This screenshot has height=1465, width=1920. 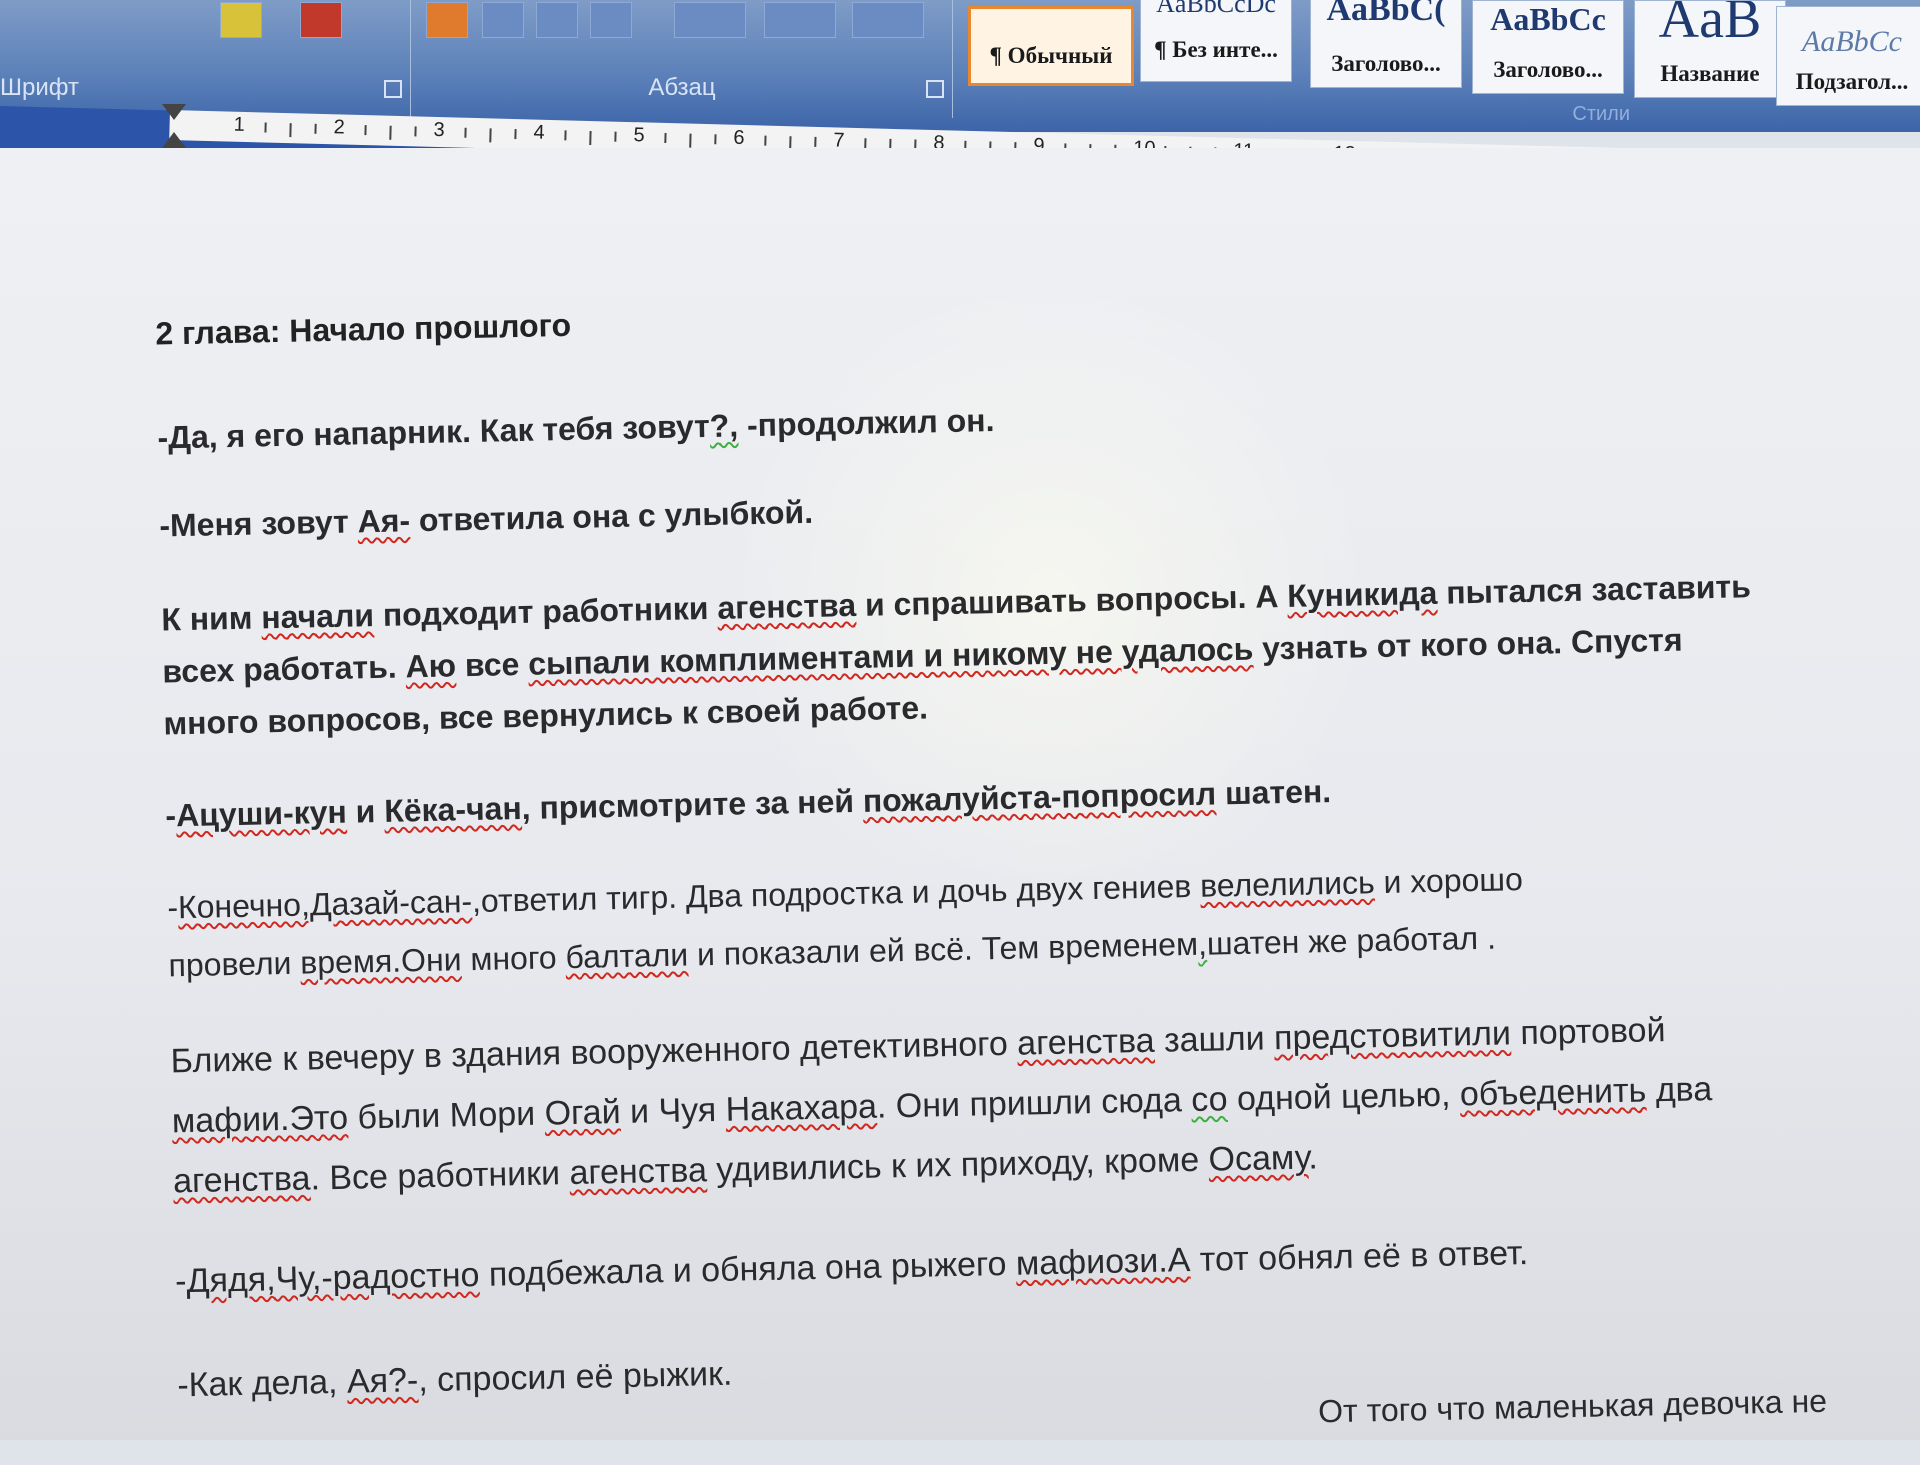 I want to click on ruler-number: 2, so click(x=339, y=127).